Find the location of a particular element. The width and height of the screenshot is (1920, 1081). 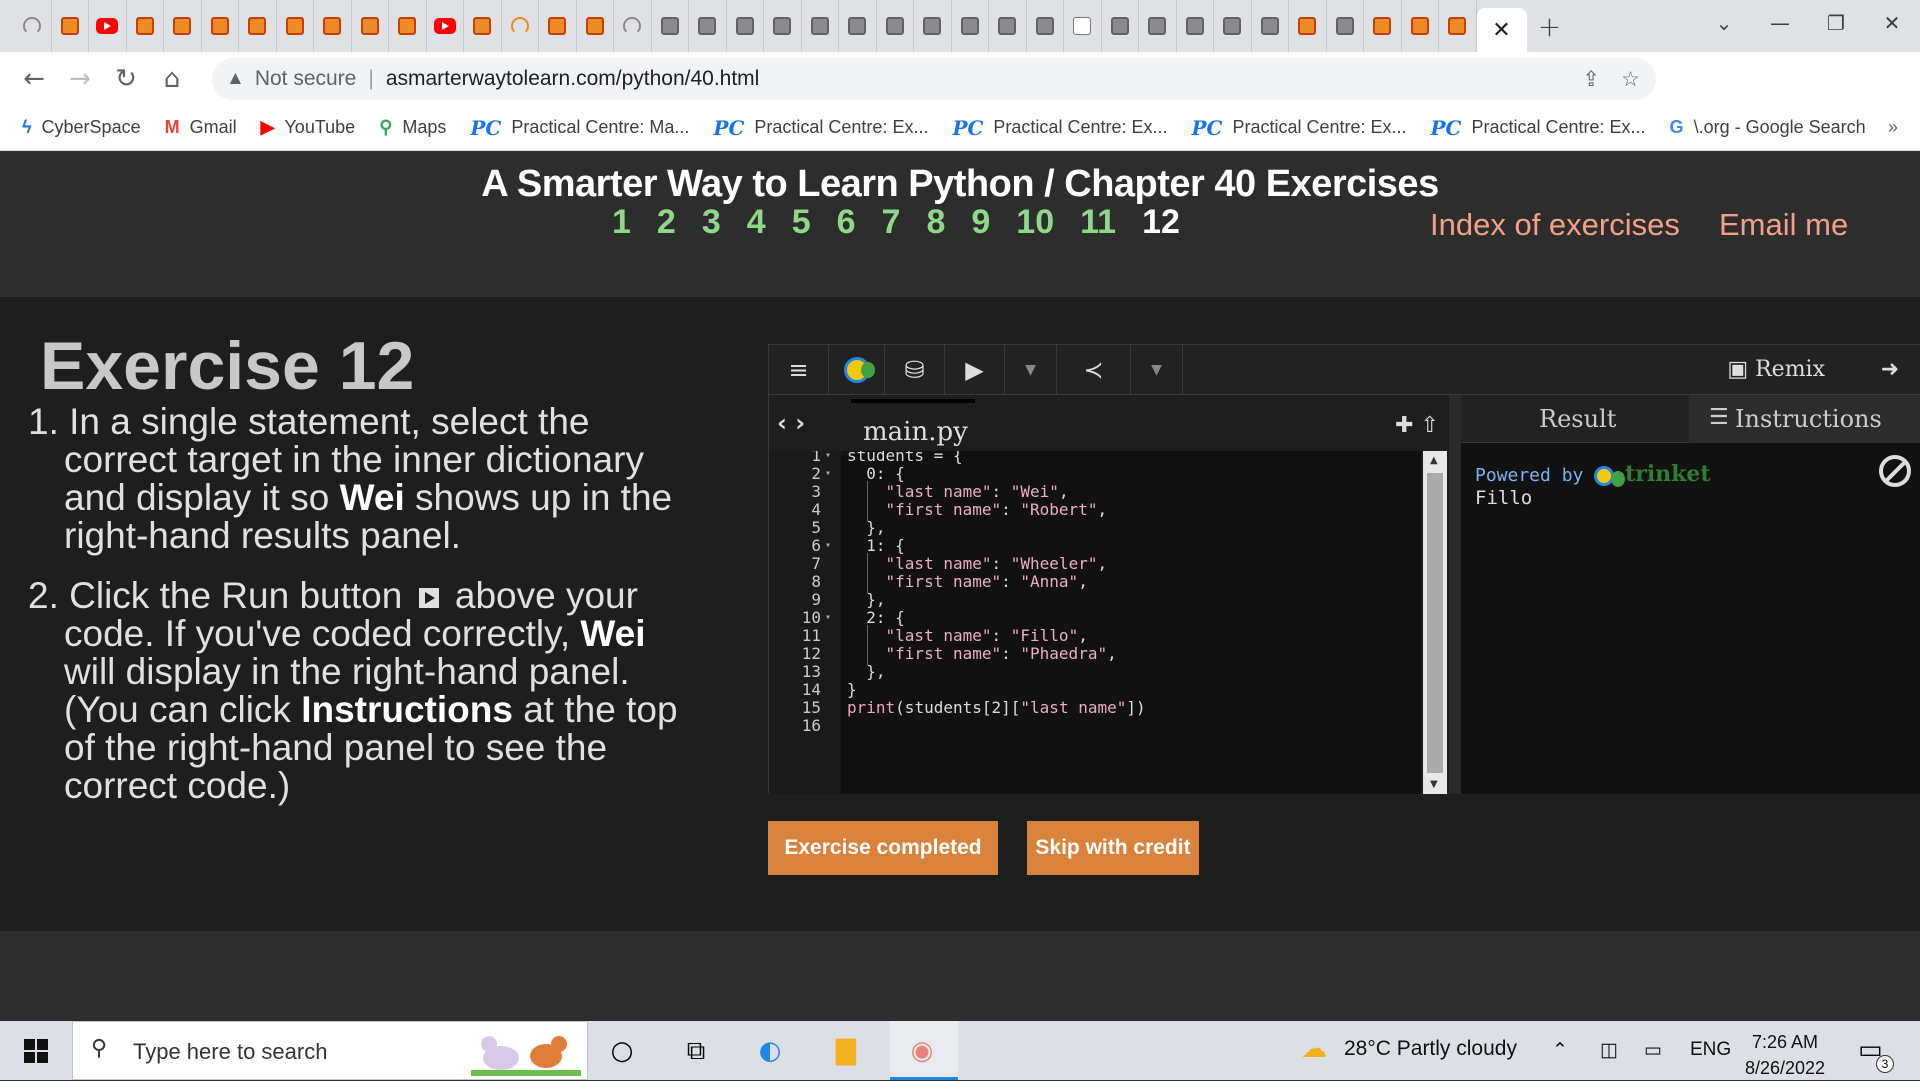

clock: 7:26 AM 8/26/2022 is located at coordinates (1785, 1055).